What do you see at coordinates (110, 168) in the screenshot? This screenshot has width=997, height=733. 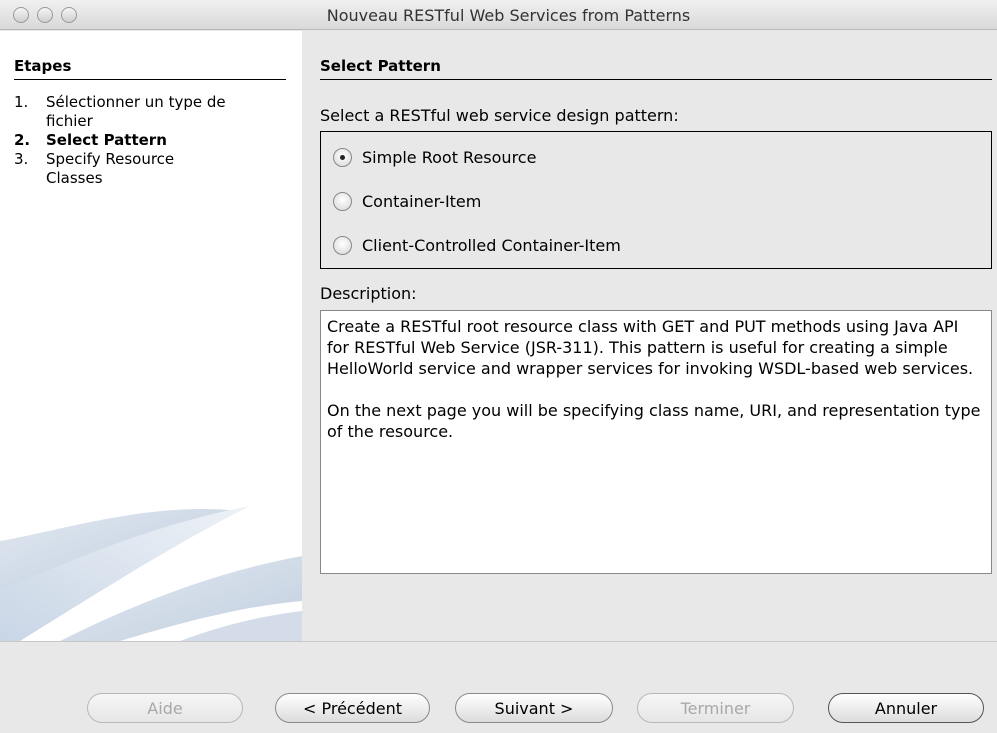 I see `step-label: Specify Resource Classes` at bounding box center [110, 168].